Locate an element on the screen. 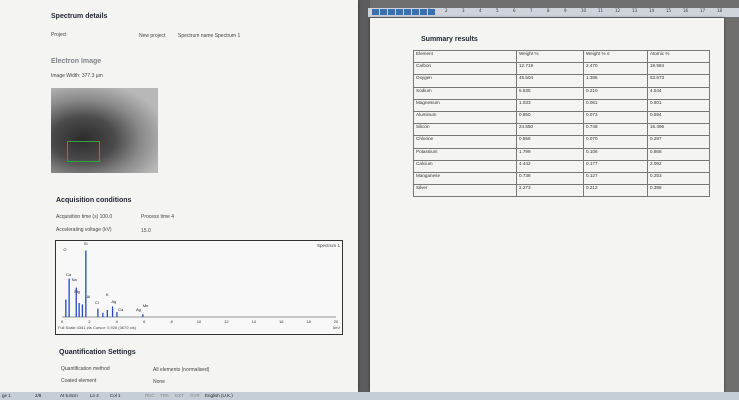  element-cell: Oxygen is located at coordinates (465, 81).